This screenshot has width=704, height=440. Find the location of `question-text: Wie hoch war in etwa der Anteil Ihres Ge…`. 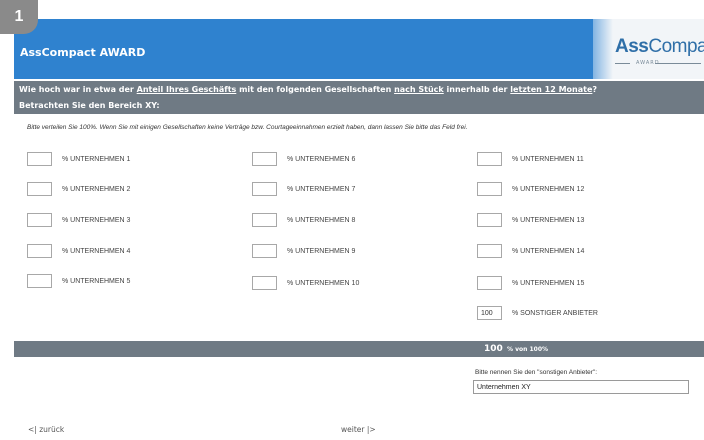

question-text: Wie hoch war in etwa der Anteil Ihres Ge… is located at coordinates (308, 89).